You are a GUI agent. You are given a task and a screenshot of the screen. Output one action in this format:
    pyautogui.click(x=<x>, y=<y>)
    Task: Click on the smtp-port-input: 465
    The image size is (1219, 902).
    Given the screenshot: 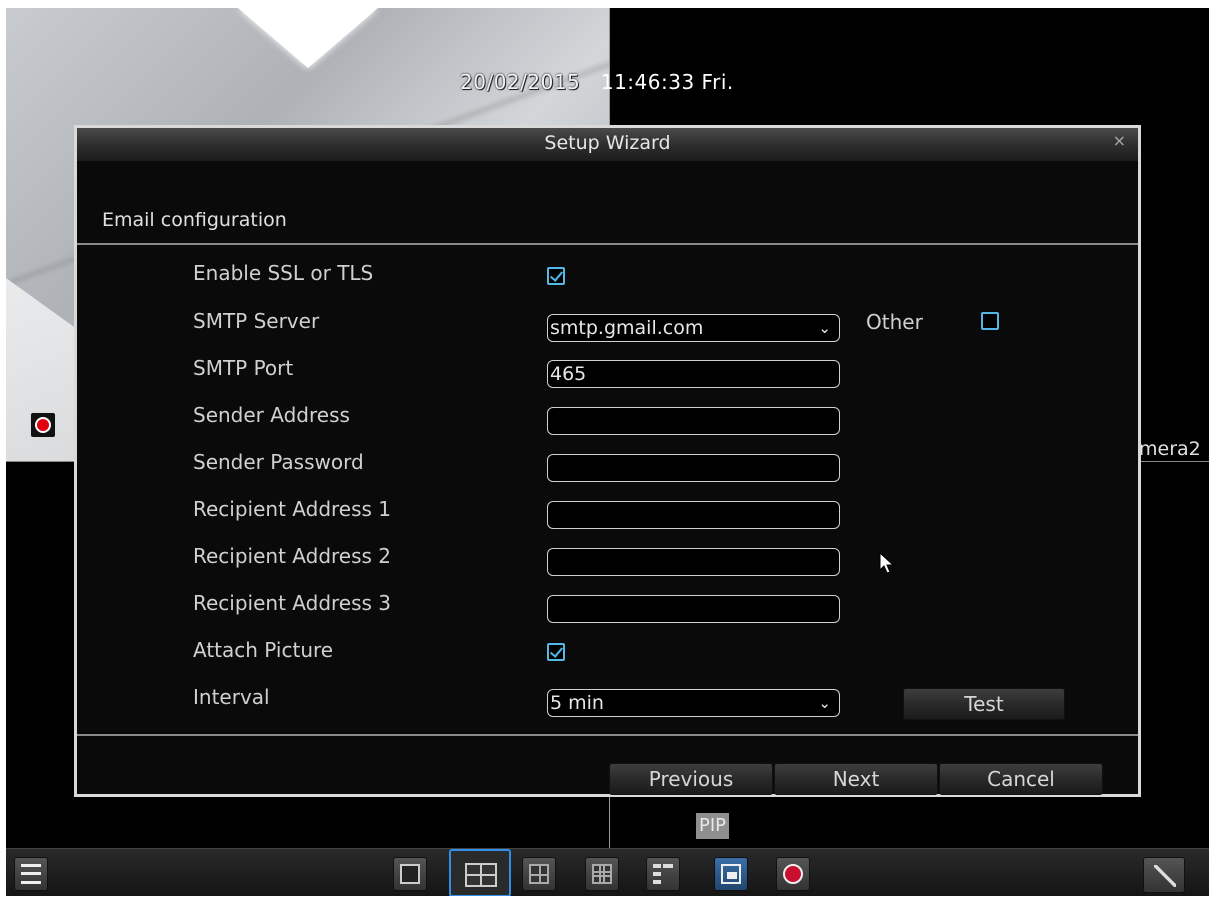 What is the action you would take?
    pyautogui.click(x=693, y=374)
    